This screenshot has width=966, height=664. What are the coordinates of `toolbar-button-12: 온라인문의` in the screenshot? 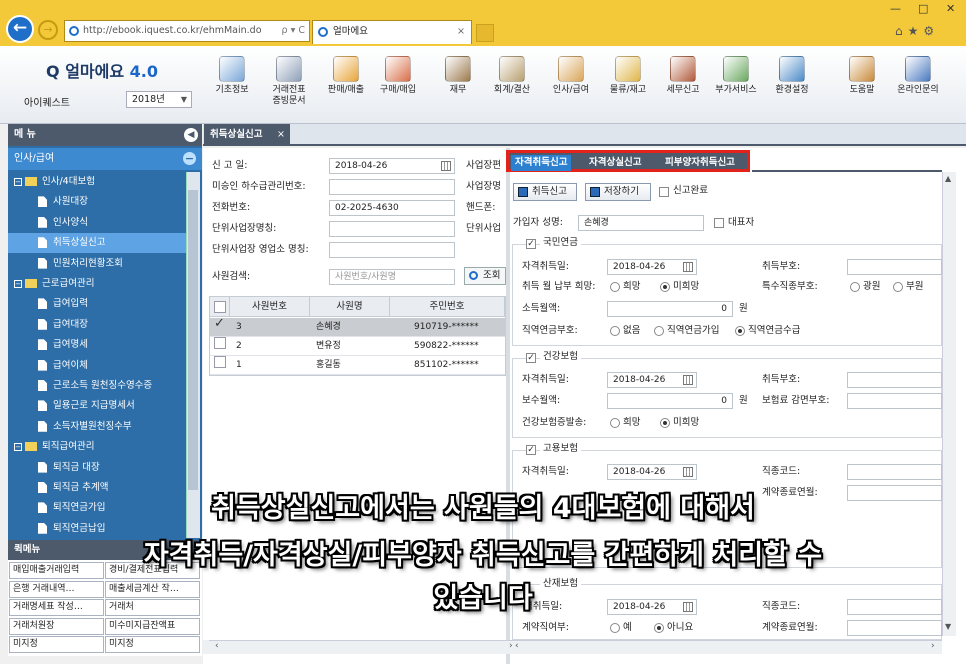 It's located at (918, 86).